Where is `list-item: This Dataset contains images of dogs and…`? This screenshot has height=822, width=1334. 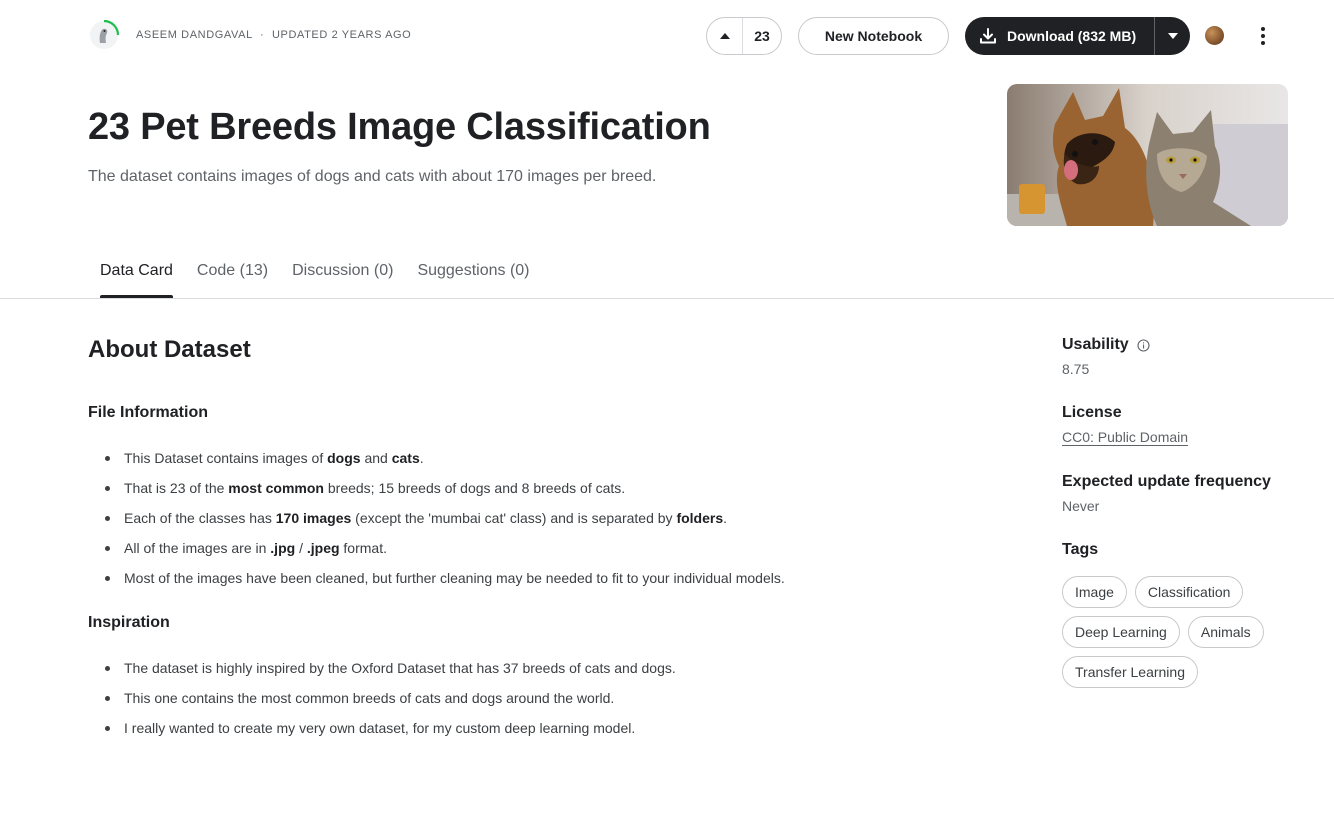
list-item: This Dataset contains images of dogs and… is located at coordinates (436, 463).